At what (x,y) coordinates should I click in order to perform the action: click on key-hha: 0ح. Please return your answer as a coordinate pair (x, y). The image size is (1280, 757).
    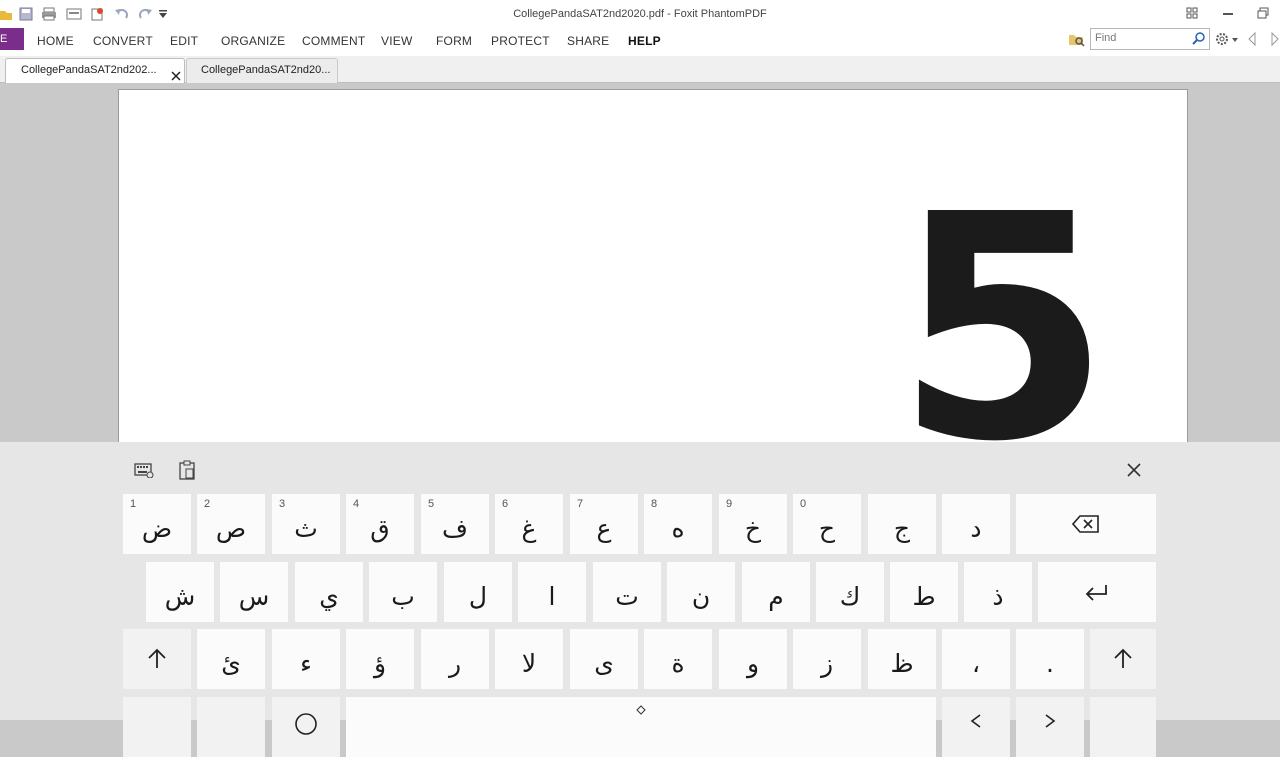
    Looking at the image, I should click on (827, 524).